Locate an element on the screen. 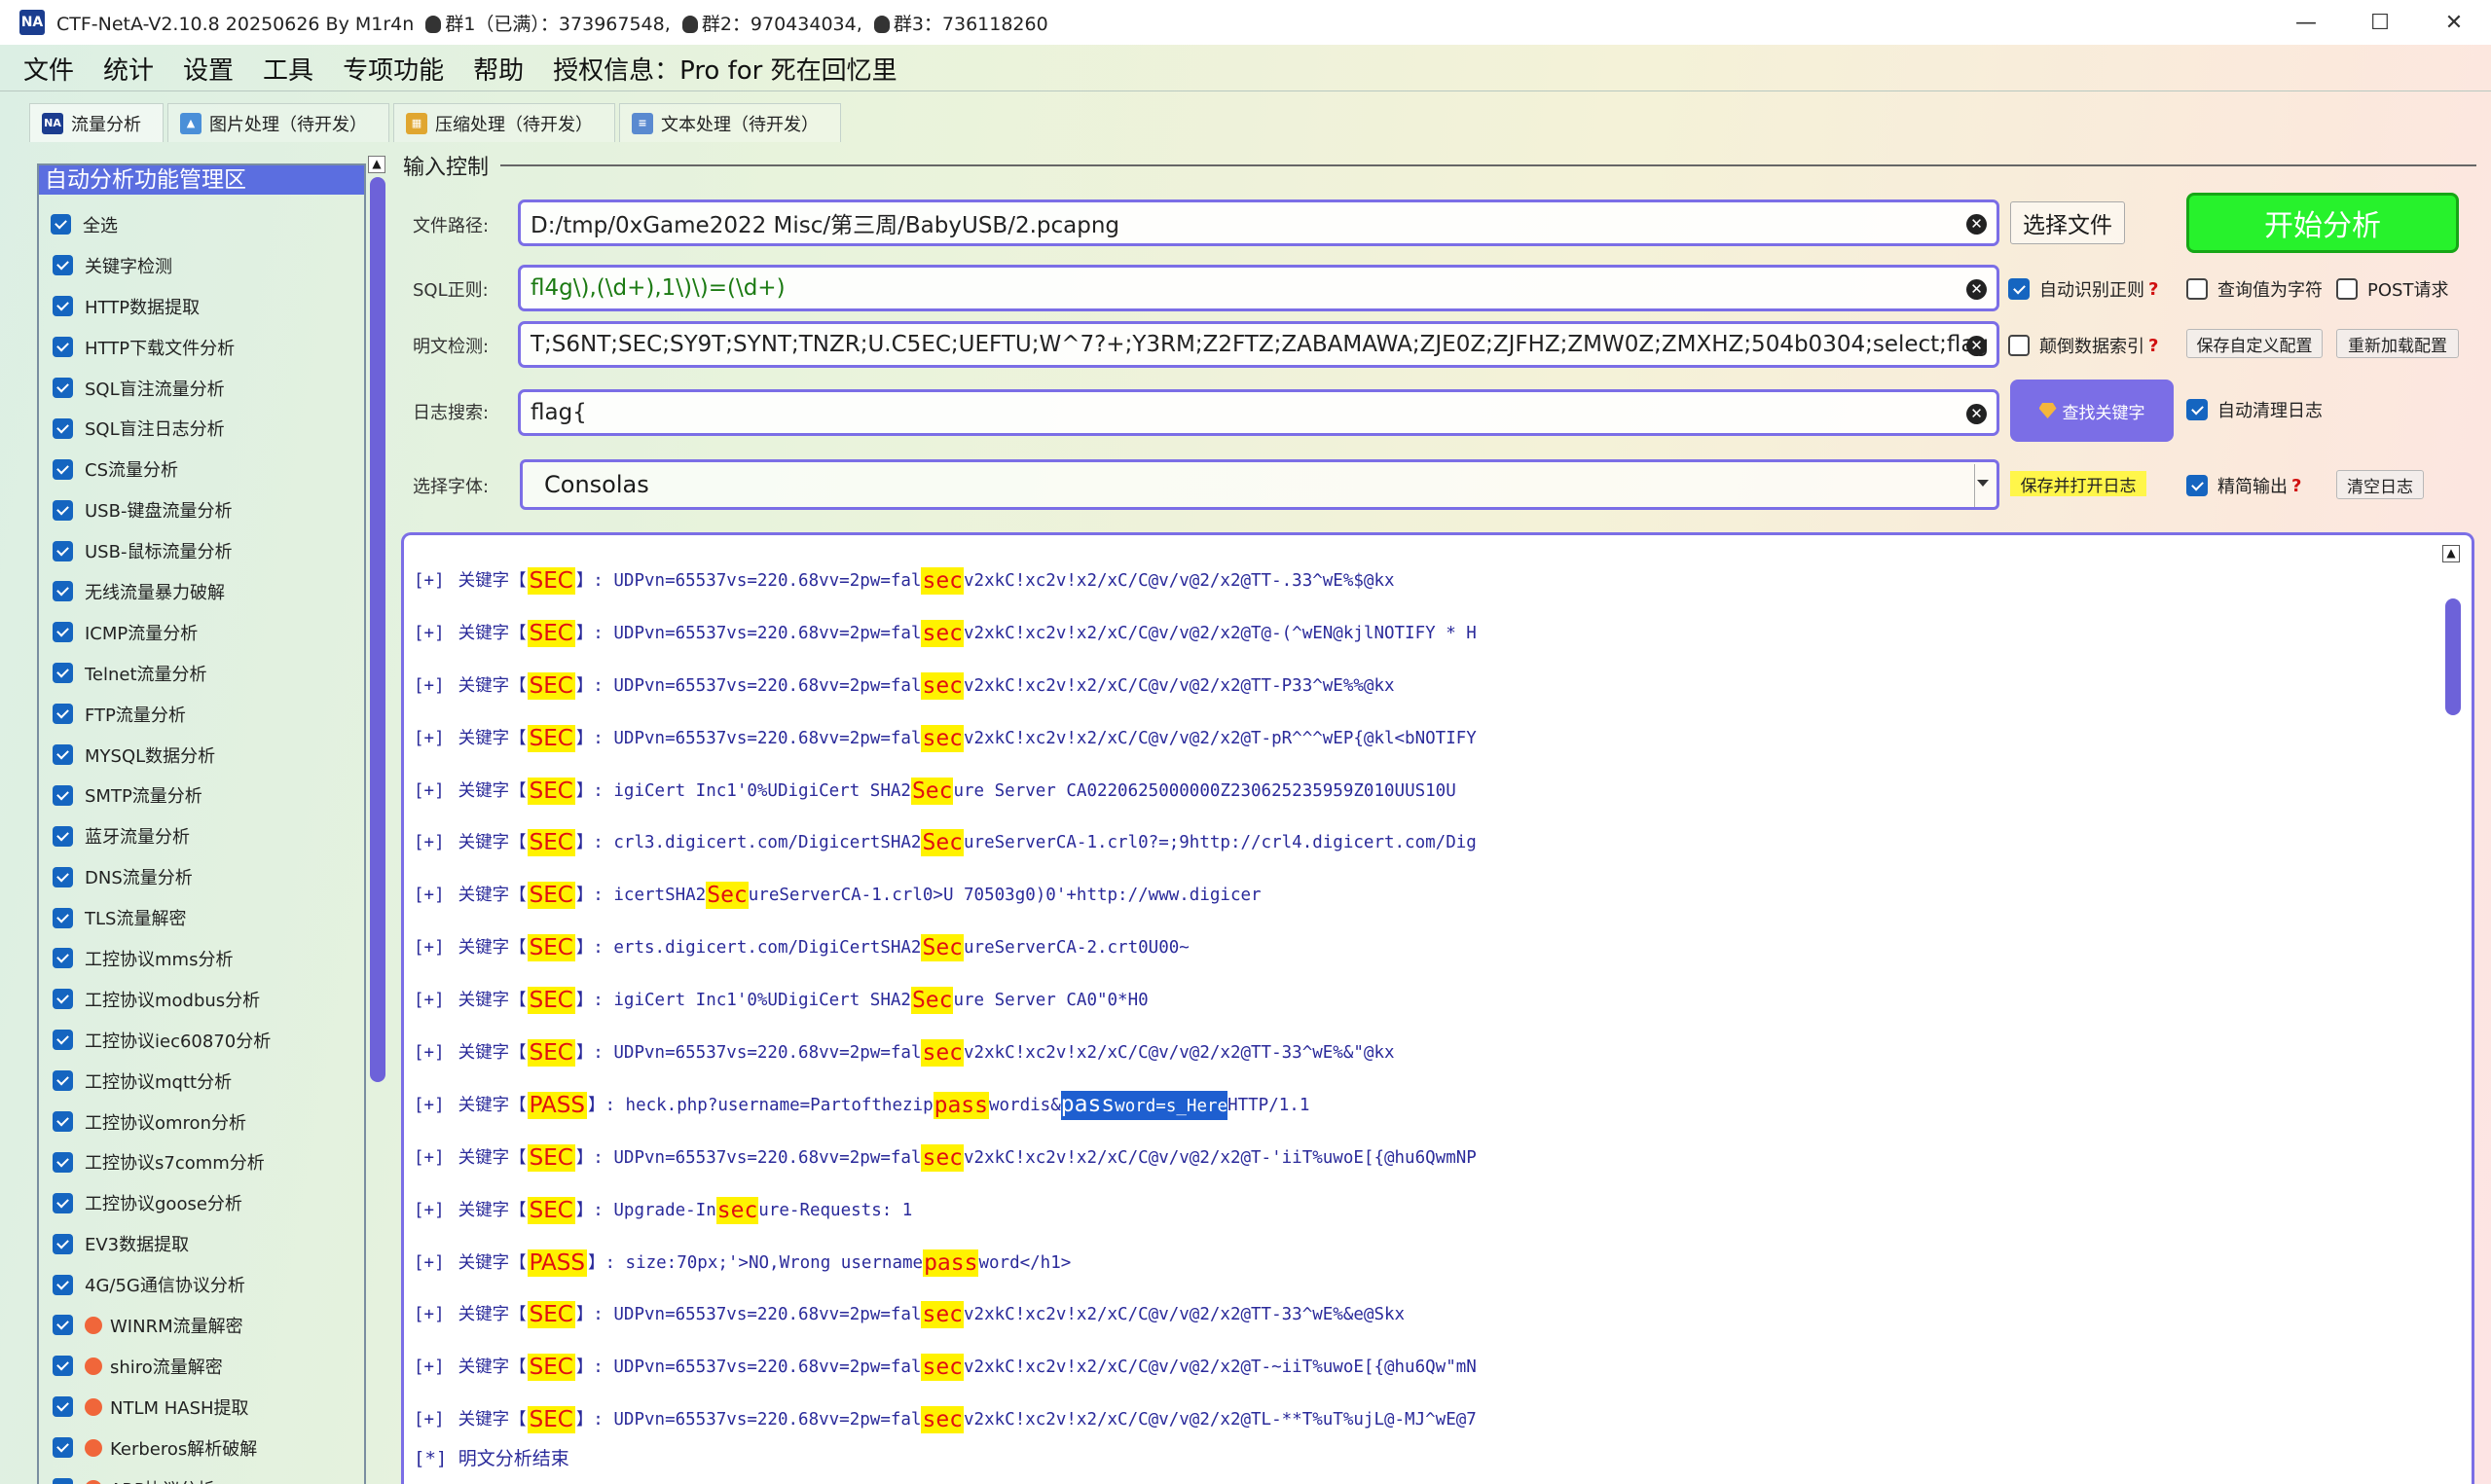  close-button: ✕ is located at coordinates (2454, 23).